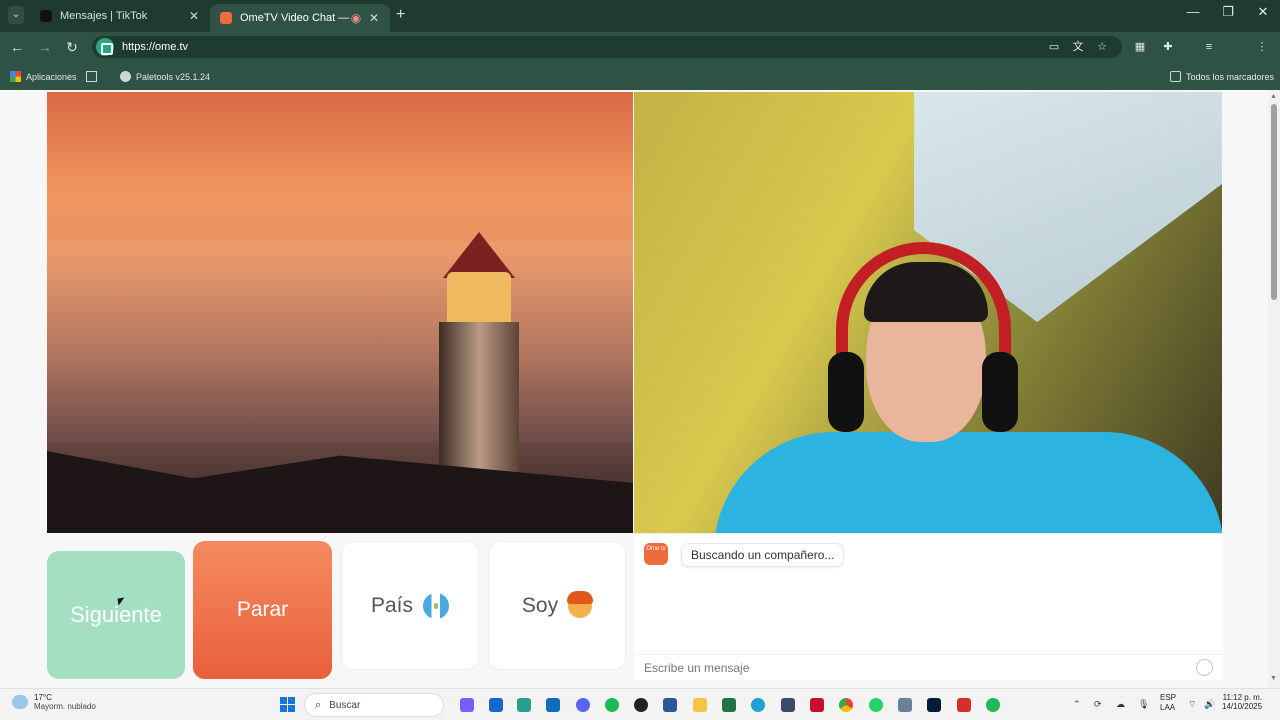  I want to click on word-icon, so click(670, 705).